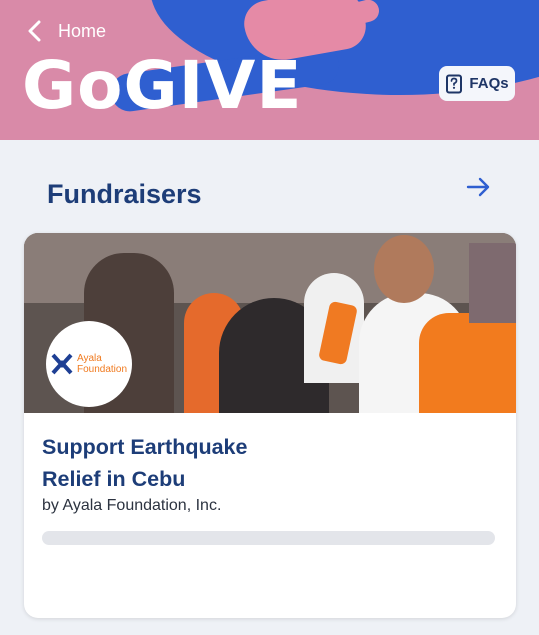 This screenshot has width=539, height=635. Describe the element at coordinates (82, 30) in the screenshot. I see `back-label: Home` at that location.